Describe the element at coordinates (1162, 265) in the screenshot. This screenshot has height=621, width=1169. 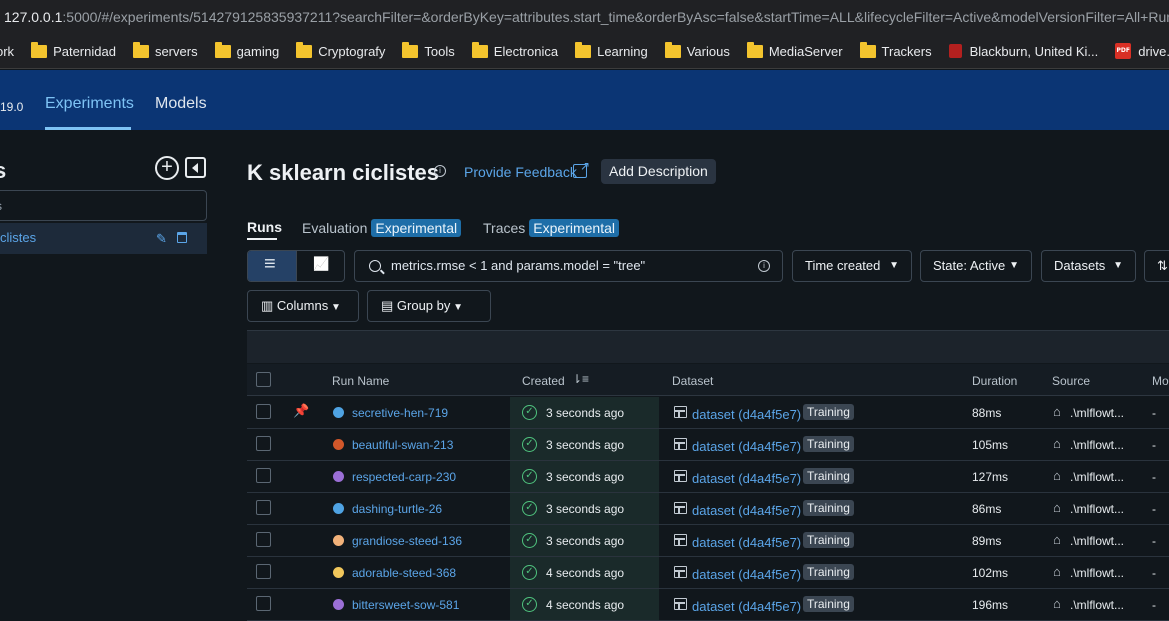
I see `sort-icon: ⇅` at that location.